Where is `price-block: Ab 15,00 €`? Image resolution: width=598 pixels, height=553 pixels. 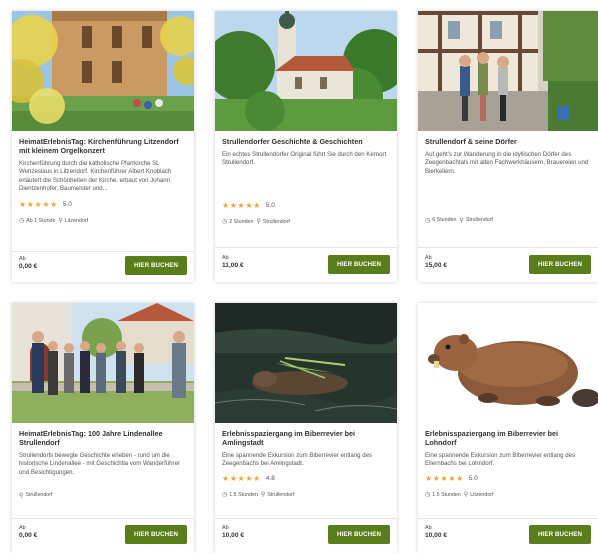 price-block: Ab 15,00 € is located at coordinates (436, 262).